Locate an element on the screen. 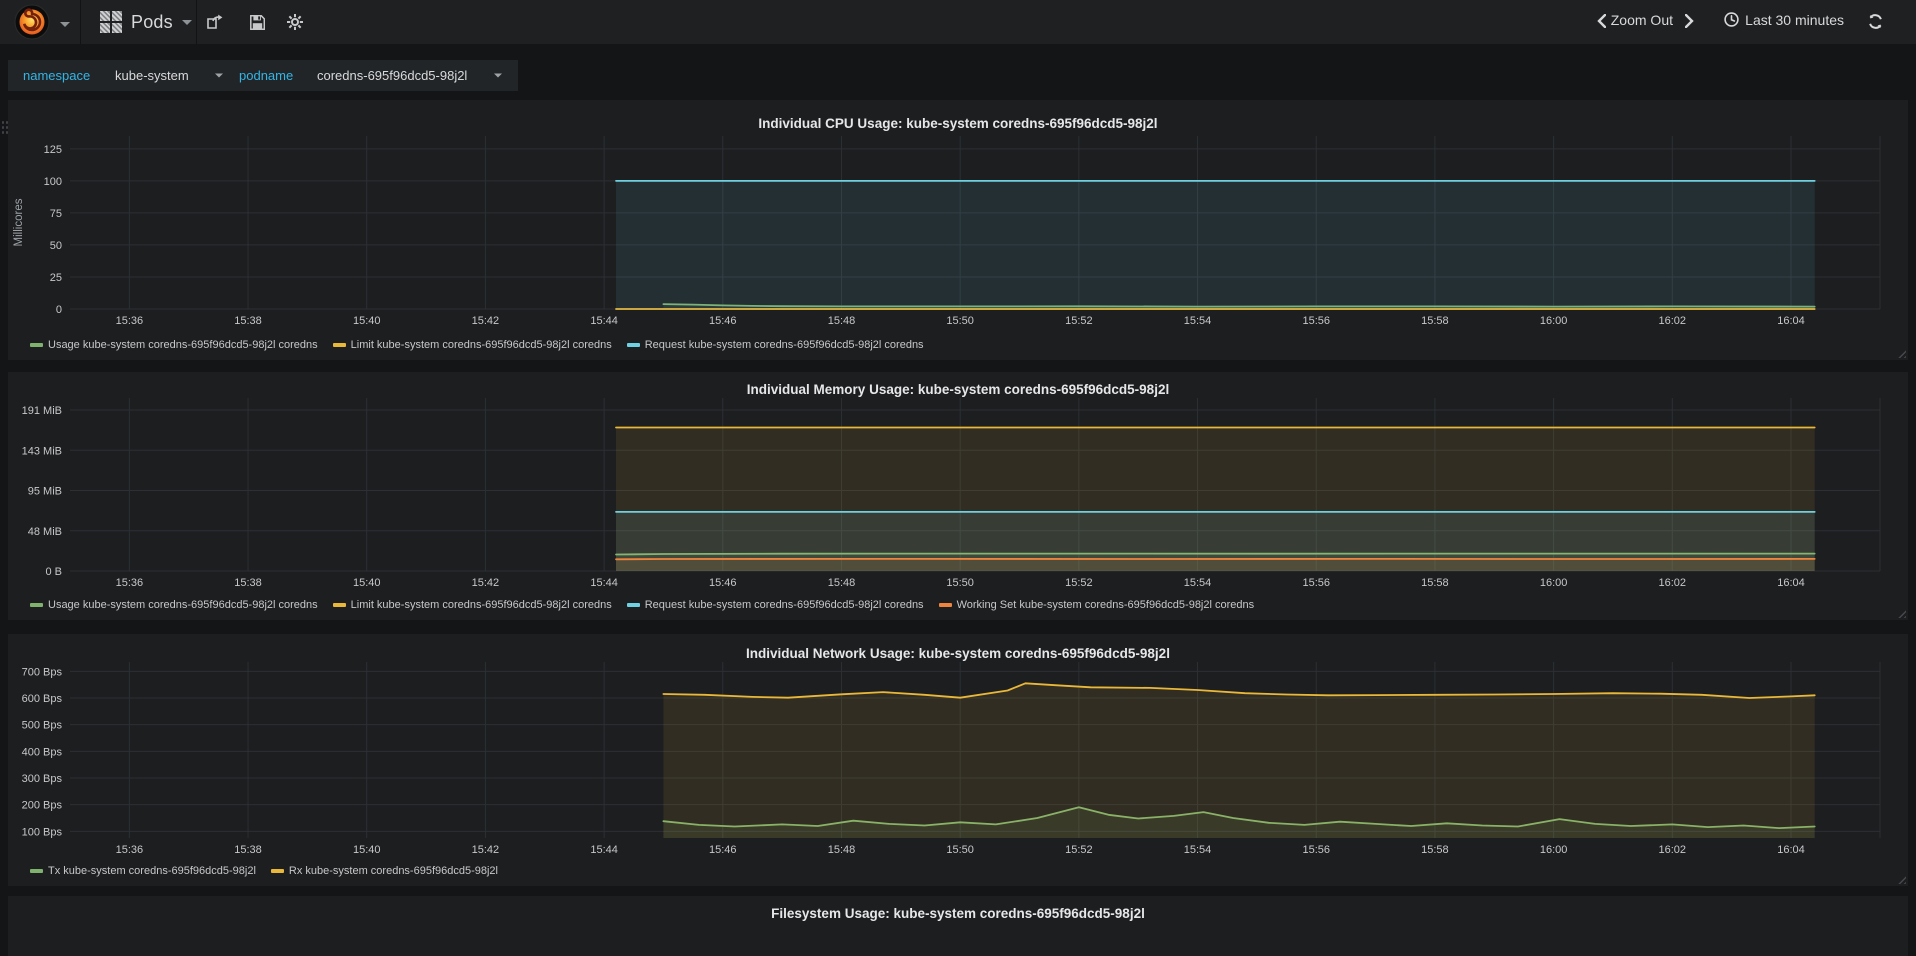 Image resolution: width=1916 pixels, height=956 pixels. svg-text: 15:36 is located at coordinates (130, 850).